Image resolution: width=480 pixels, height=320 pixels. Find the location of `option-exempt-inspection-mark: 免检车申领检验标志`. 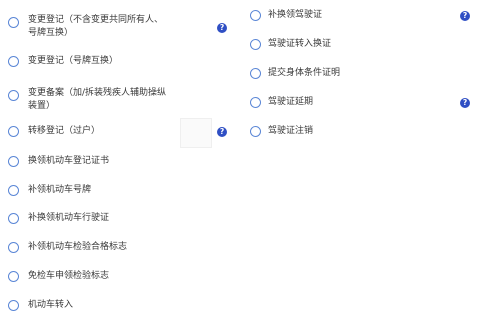

option-exempt-inspection-mark: 免检车申领检验标志 is located at coordinates (119, 277).